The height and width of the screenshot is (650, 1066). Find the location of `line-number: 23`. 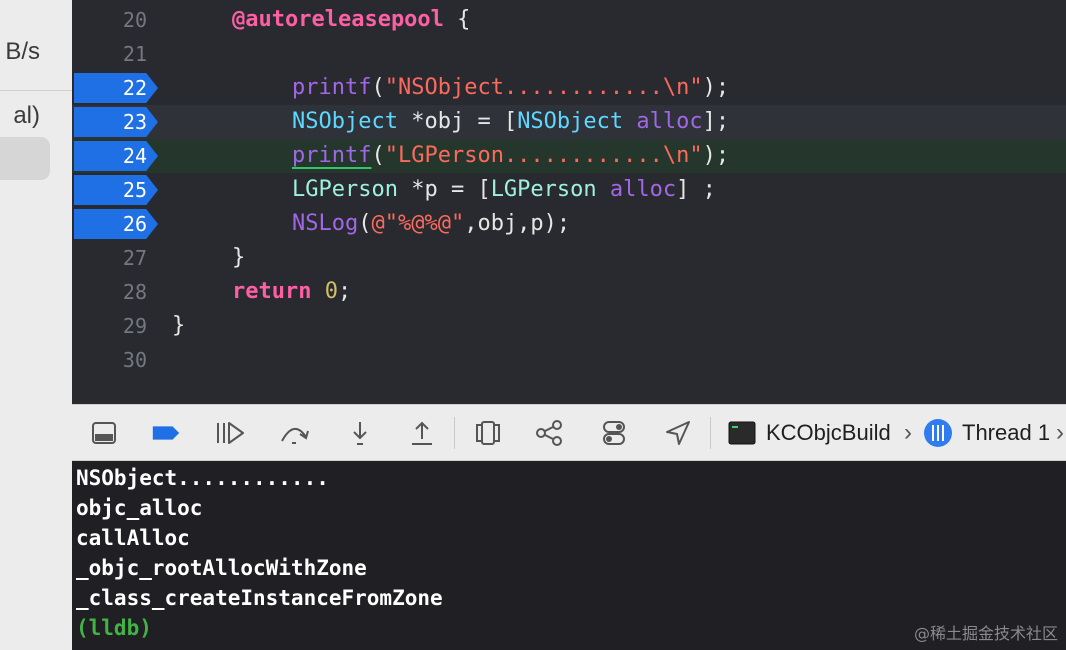

line-number: 23 is located at coordinates (134, 122).